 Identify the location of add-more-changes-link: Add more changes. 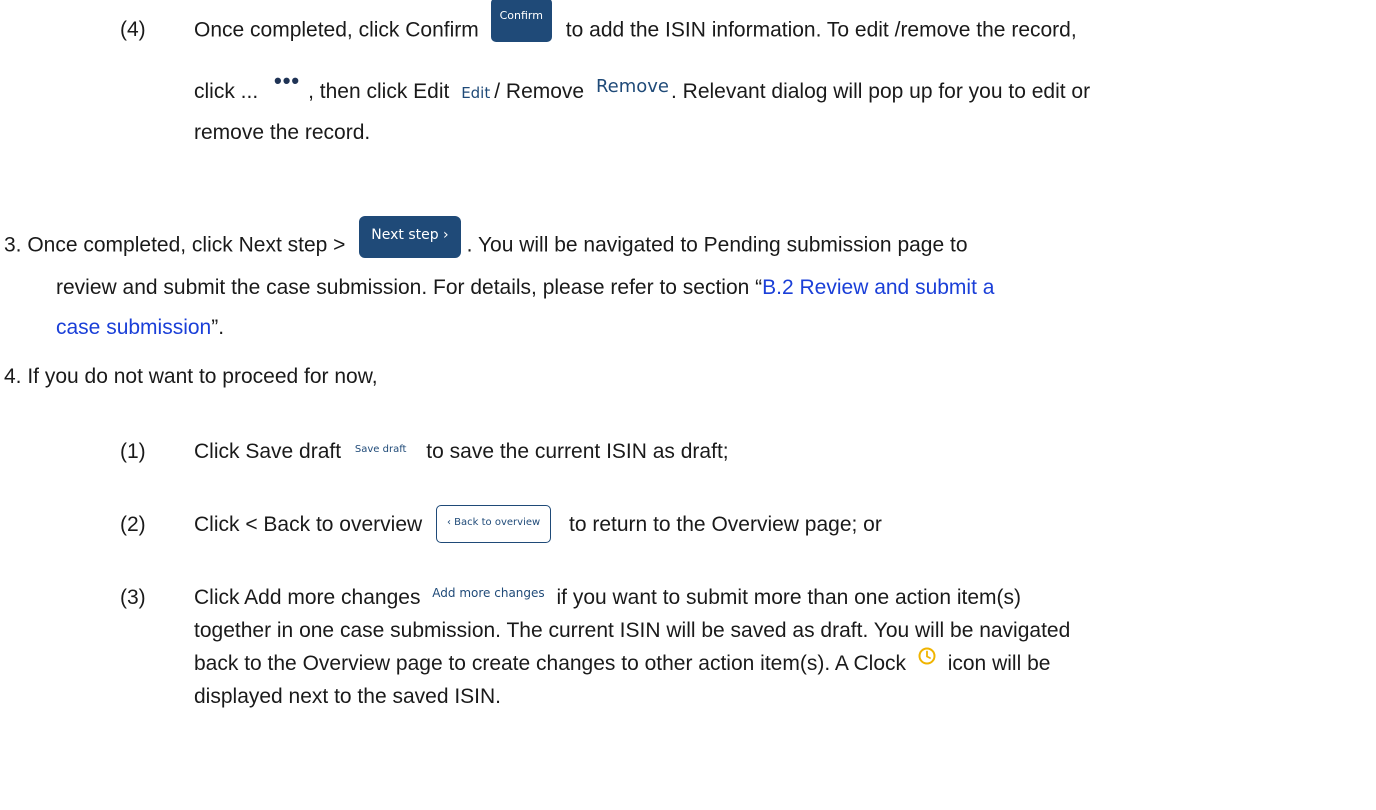
(488, 593).